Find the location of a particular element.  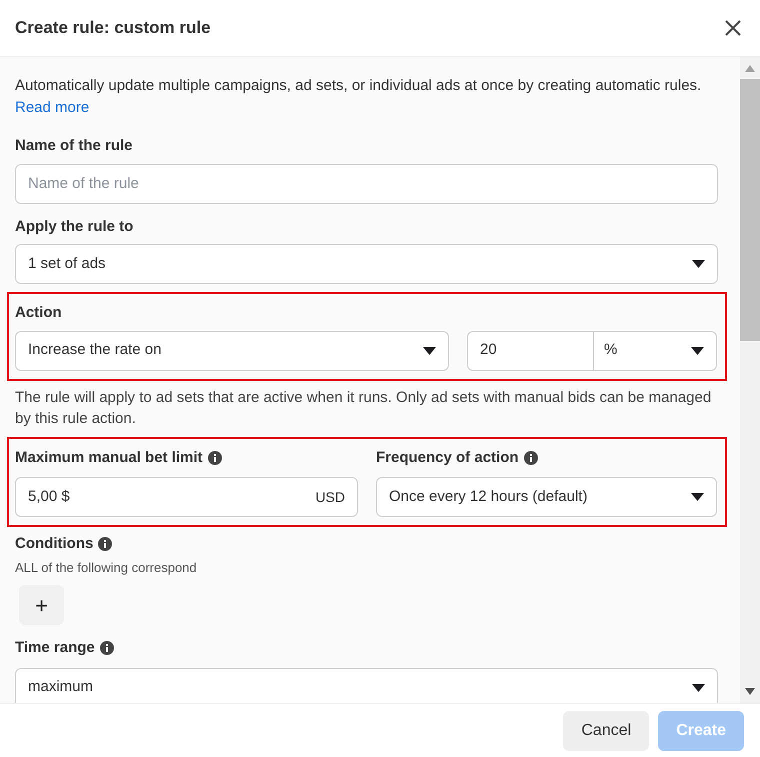

field-label: Frequency of action is located at coordinates (447, 458).